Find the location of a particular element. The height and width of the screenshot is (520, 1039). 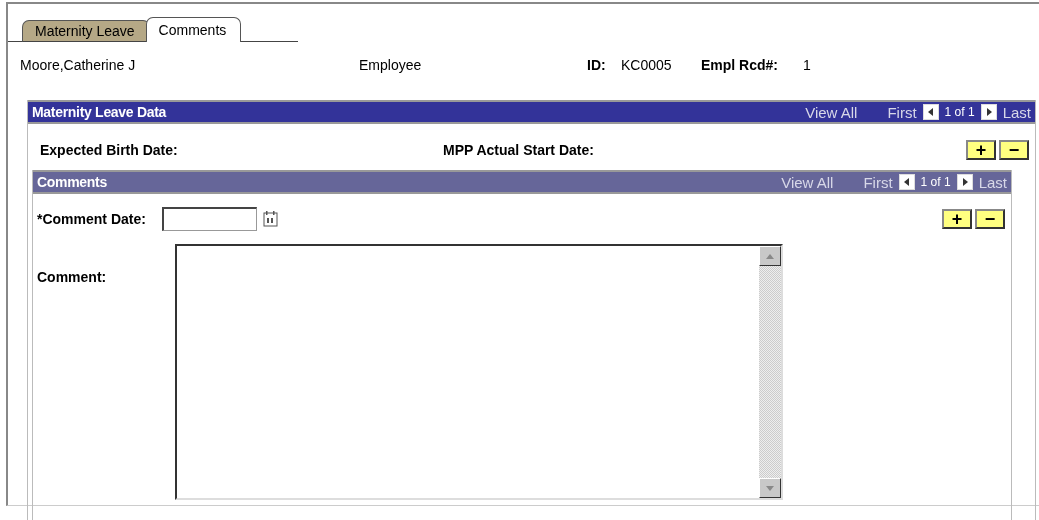

scroll-up-button is located at coordinates (770, 256).